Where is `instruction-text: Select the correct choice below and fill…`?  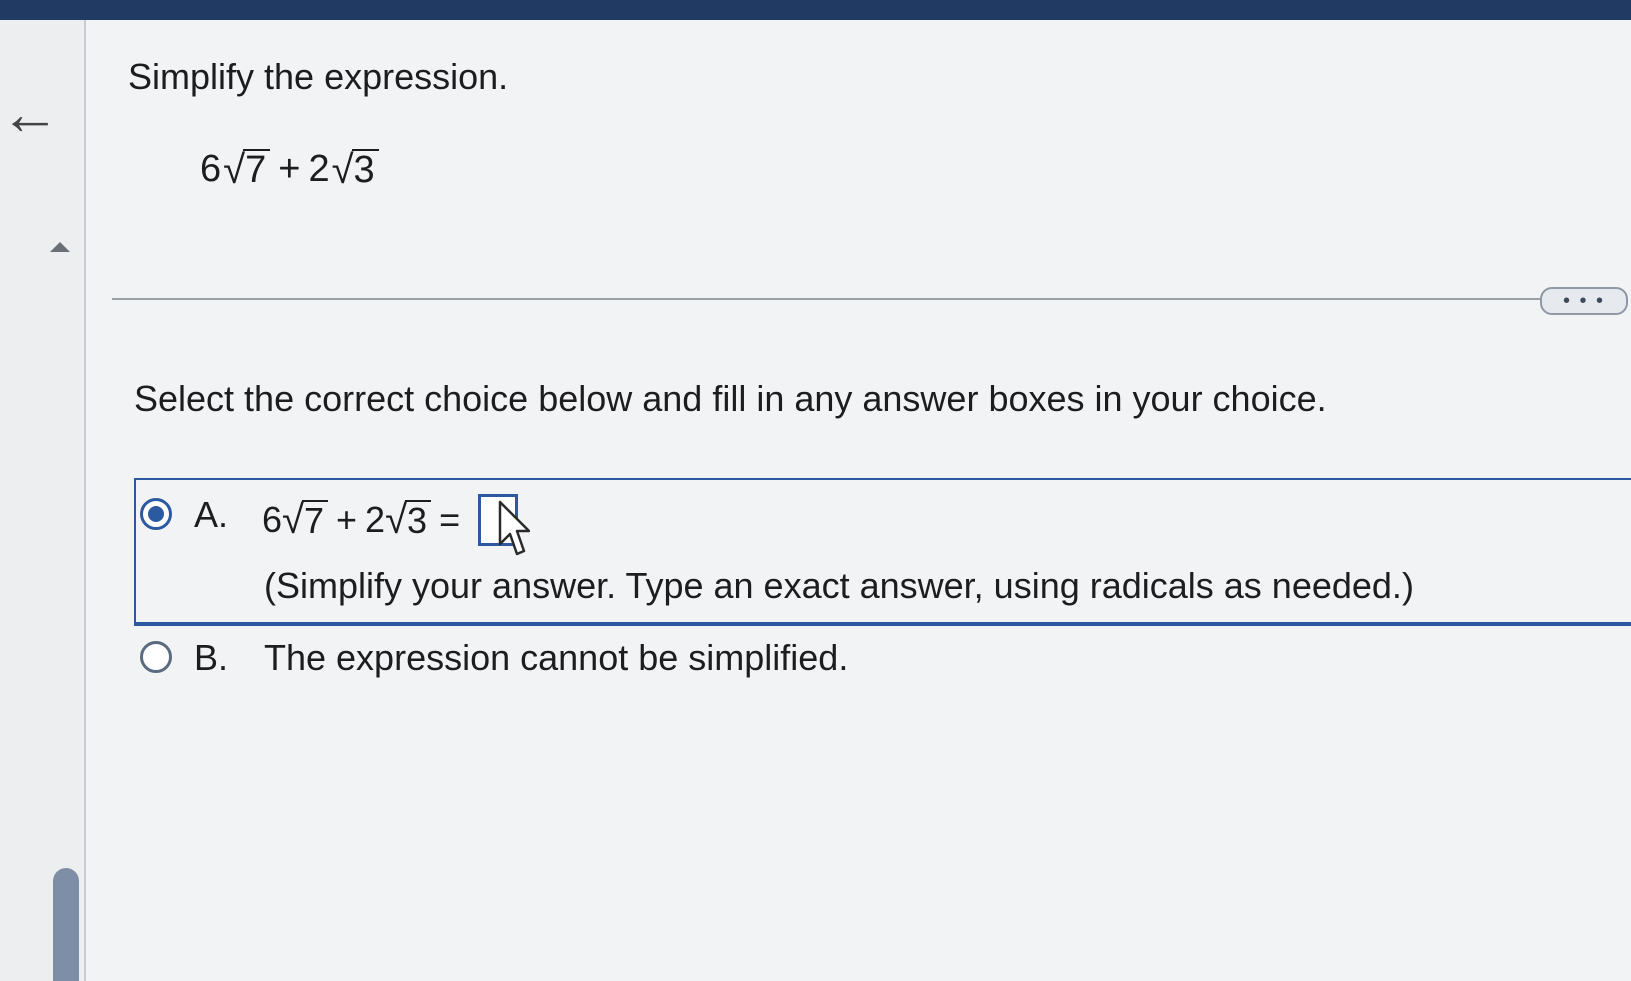
instruction-text: Select the correct choice below and fill… is located at coordinates (730, 398).